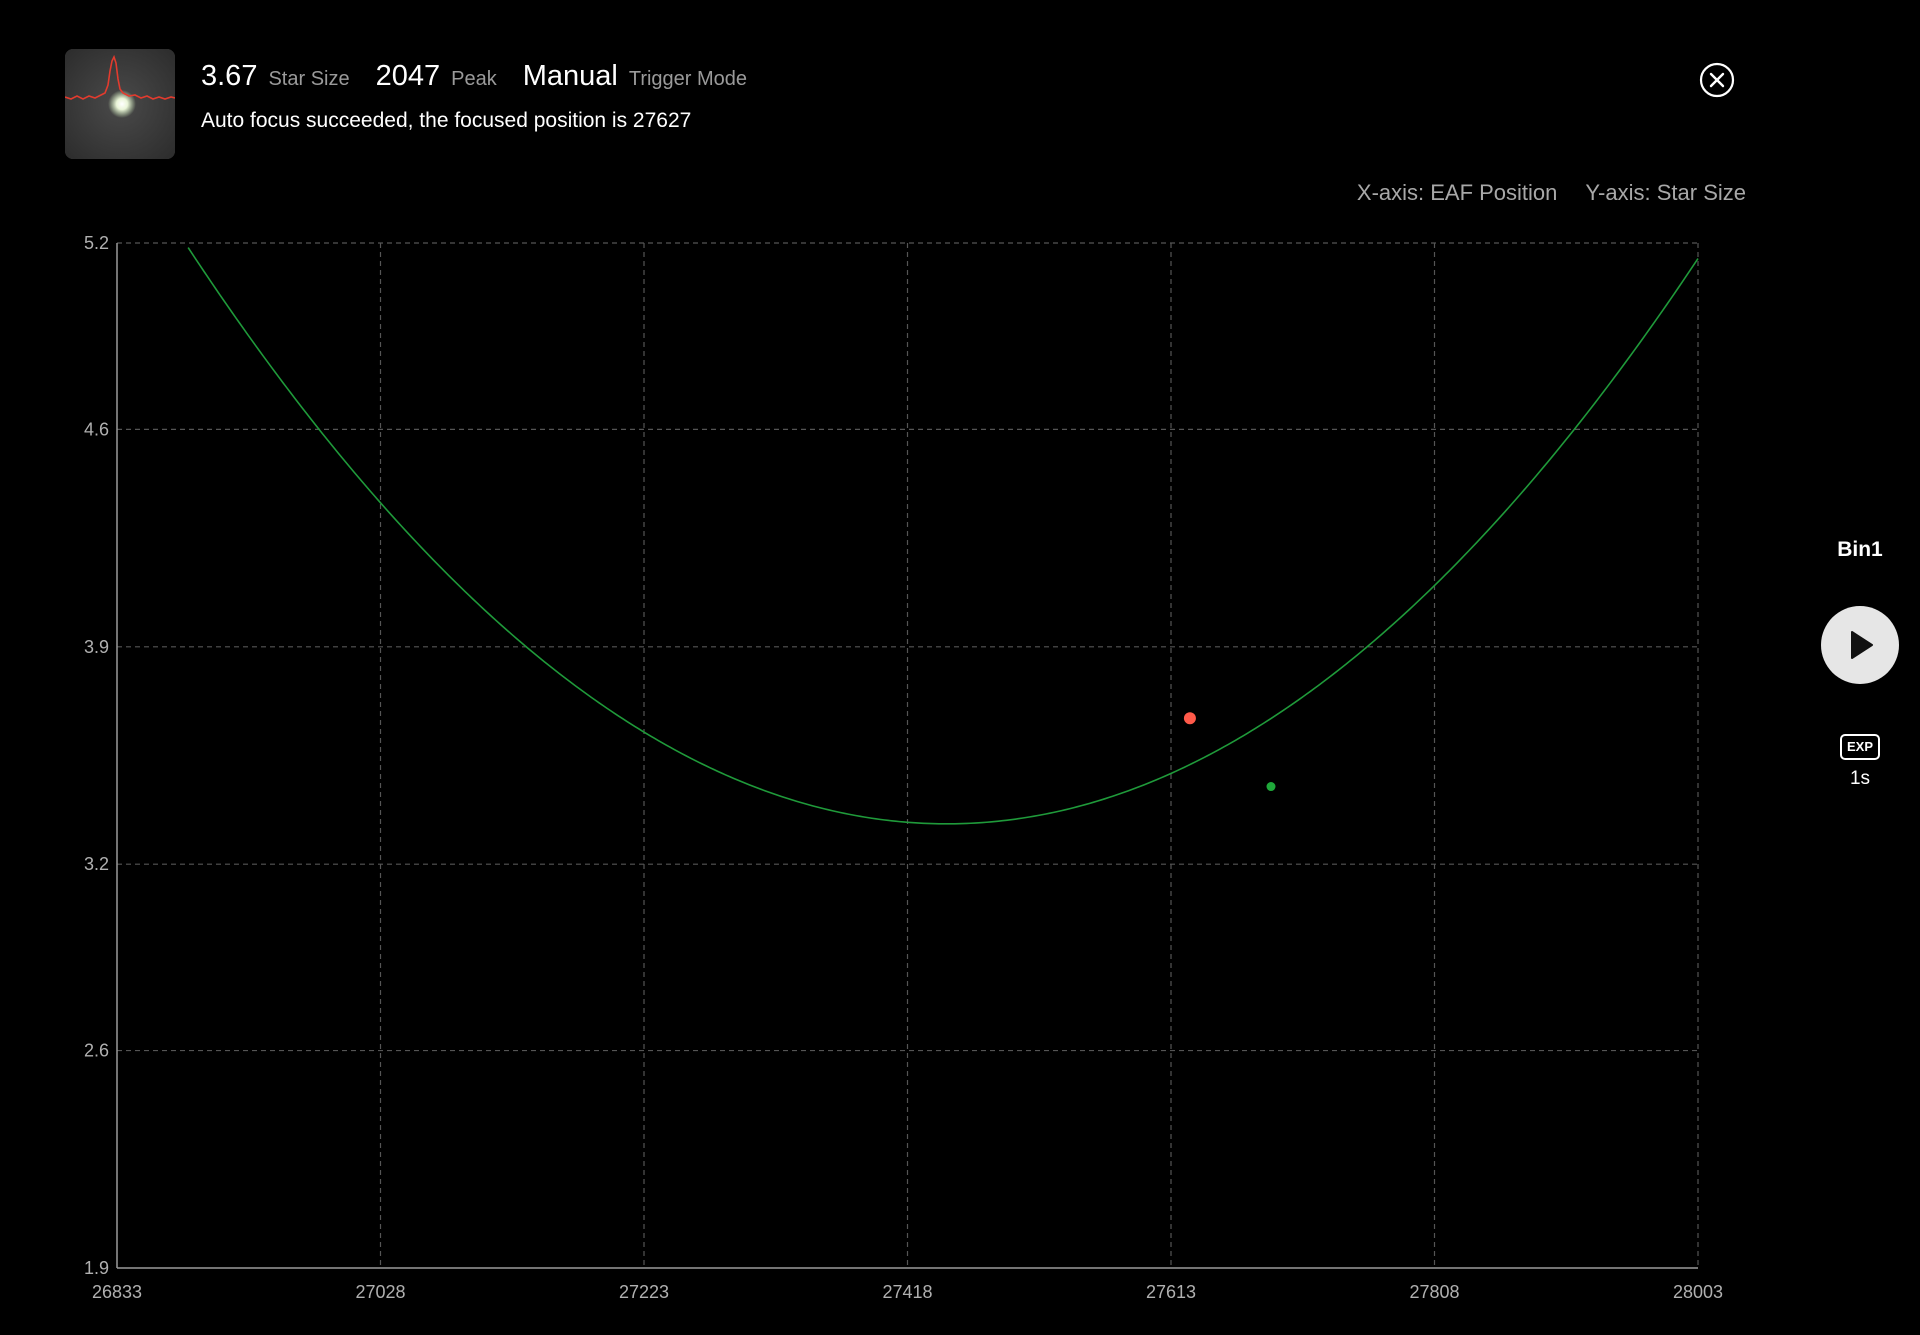 Image resolution: width=1920 pixels, height=1335 pixels. What do you see at coordinates (1860, 550) in the screenshot?
I see `bin-mode-button: Bin1` at bounding box center [1860, 550].